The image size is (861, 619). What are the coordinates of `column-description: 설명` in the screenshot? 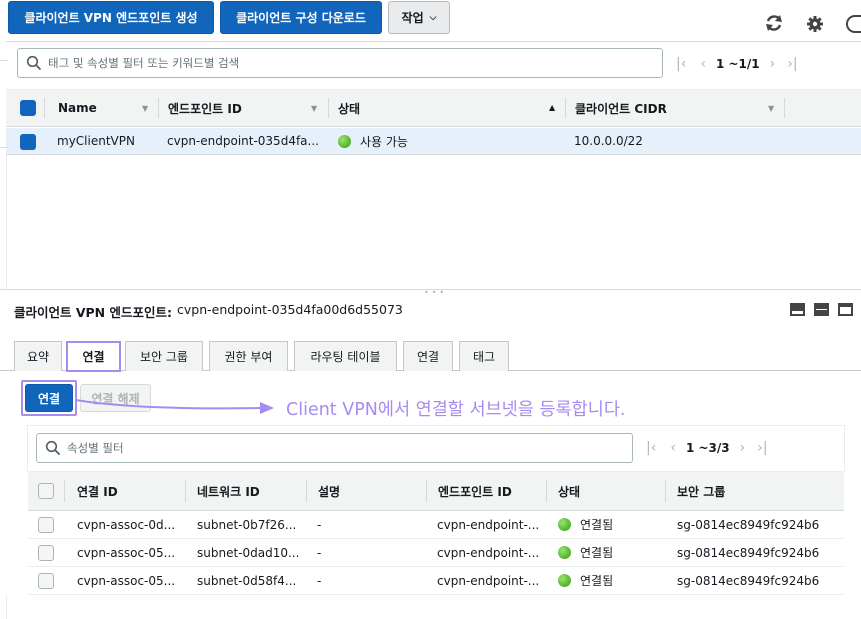 It's located at (329, 491).